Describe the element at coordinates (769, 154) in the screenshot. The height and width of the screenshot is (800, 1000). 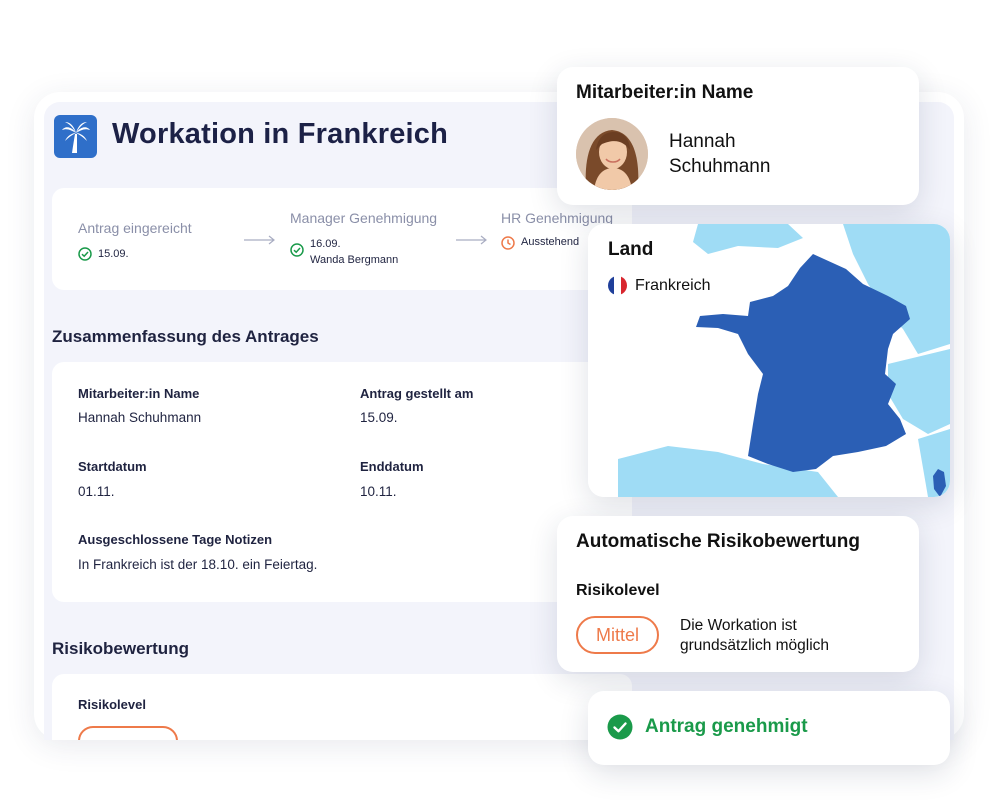
I see `employee-name: Hannah Schuhmann` at that location.